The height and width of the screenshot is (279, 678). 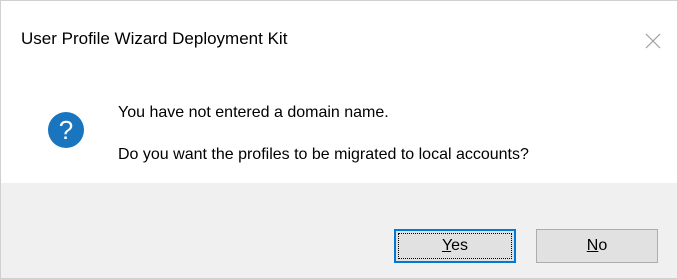 What do you see at coordinates (603, 245) in the screenshot?
I see `no-label-rest: o` at bounding box center [603, 245].